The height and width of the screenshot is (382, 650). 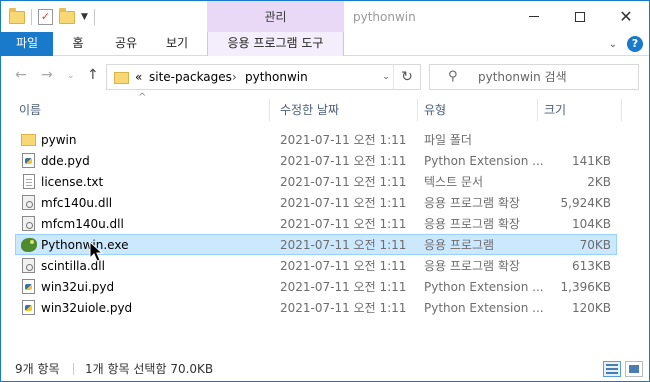 I want to click on refresh-button: ↻, so click(x=407, y=77).